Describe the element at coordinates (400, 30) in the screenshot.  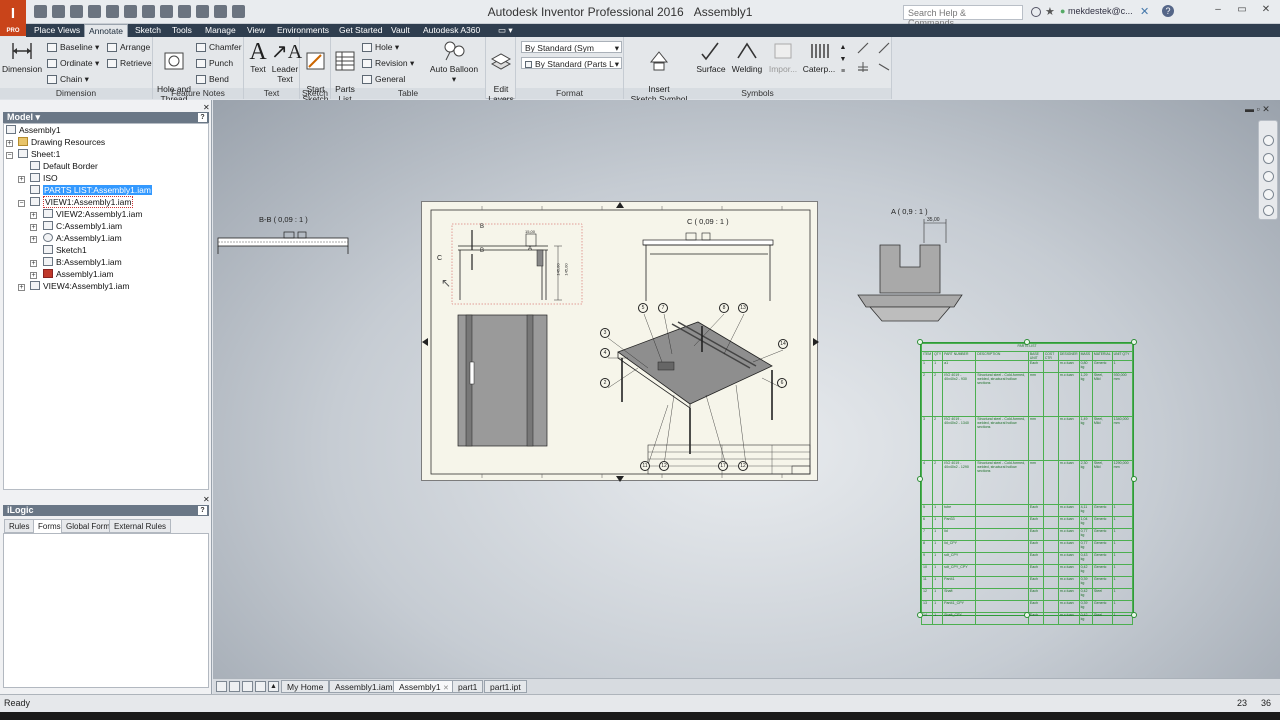
I see `tab-vault: Vault` at that location.